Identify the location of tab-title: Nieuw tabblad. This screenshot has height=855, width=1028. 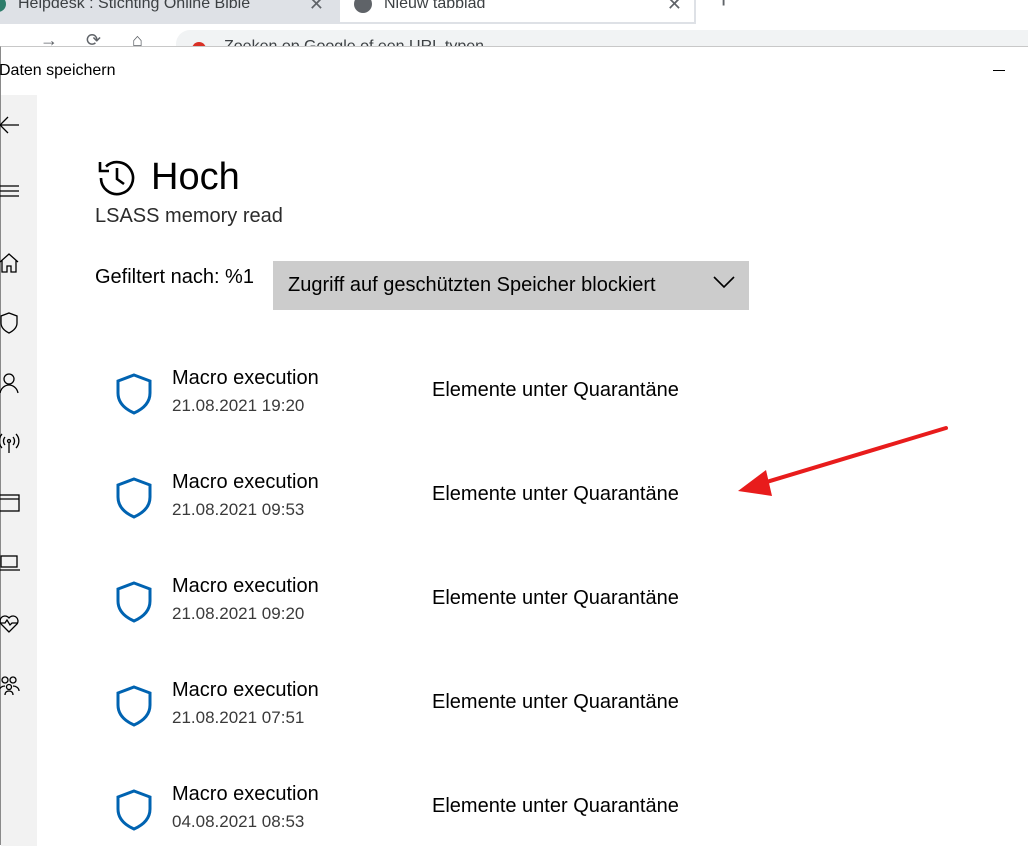
(435, 6).